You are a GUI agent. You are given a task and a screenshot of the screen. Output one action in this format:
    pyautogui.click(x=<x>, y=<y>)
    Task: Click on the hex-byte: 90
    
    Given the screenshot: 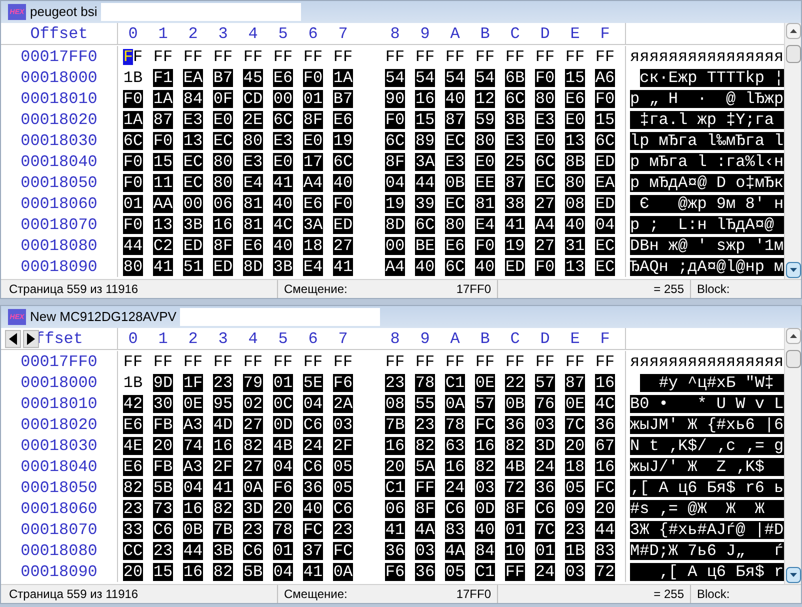 What is the action you would take?
    pyautogui.click(x=395, y=99)
    